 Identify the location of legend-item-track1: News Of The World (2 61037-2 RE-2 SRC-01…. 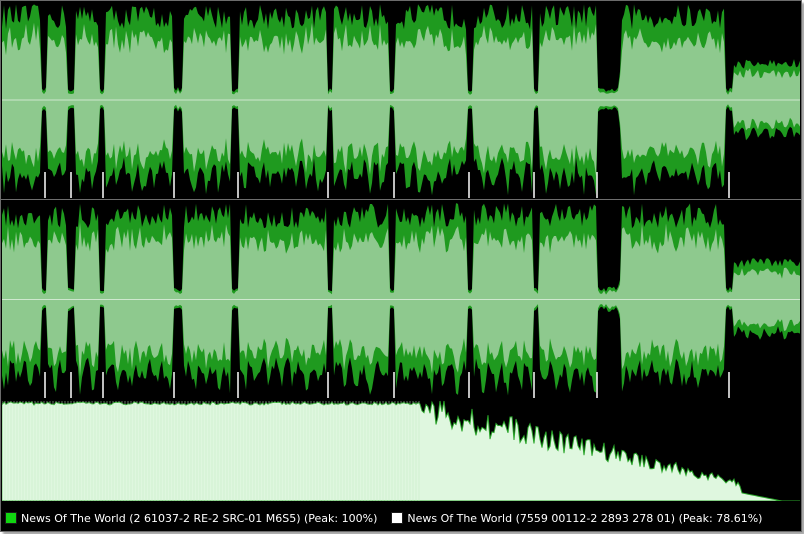
(191, 518).